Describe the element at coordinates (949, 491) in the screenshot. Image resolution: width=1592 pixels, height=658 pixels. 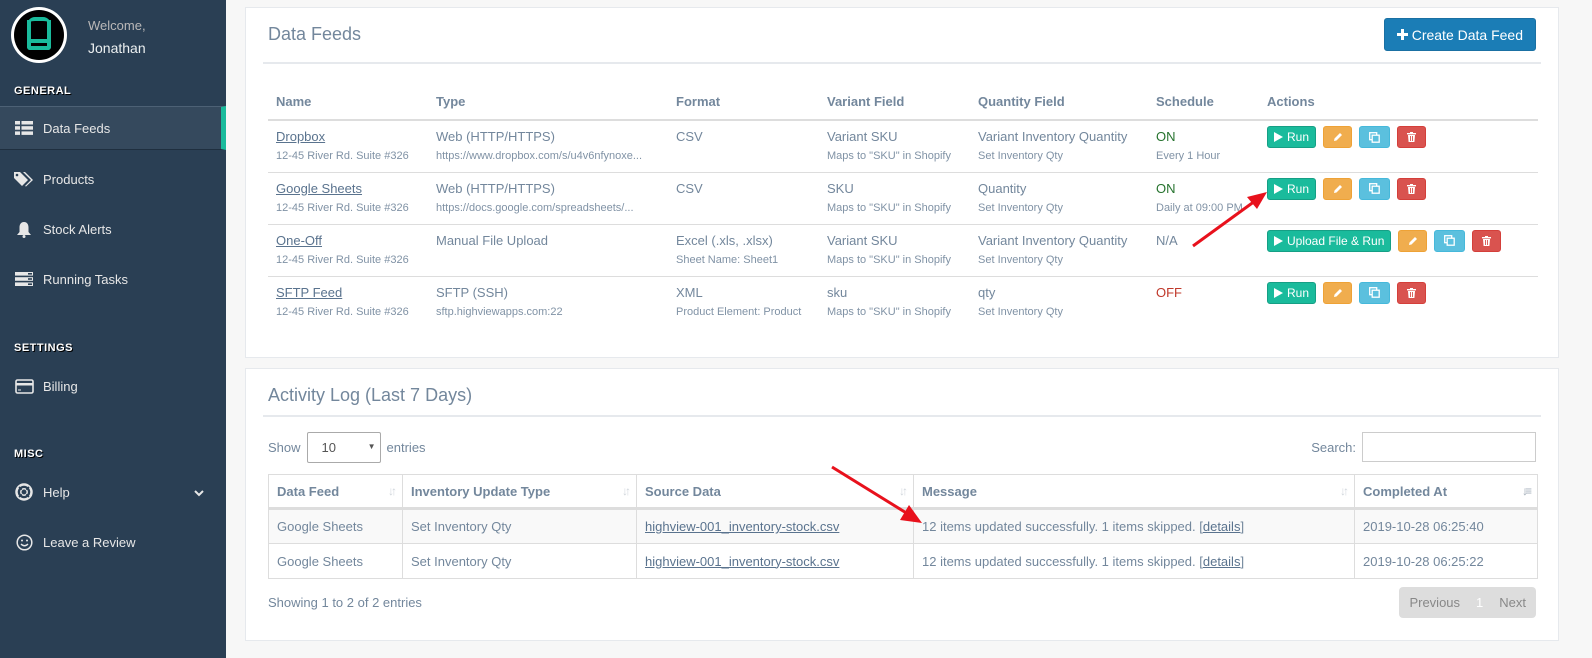
I see `column-label: Message` at that location.